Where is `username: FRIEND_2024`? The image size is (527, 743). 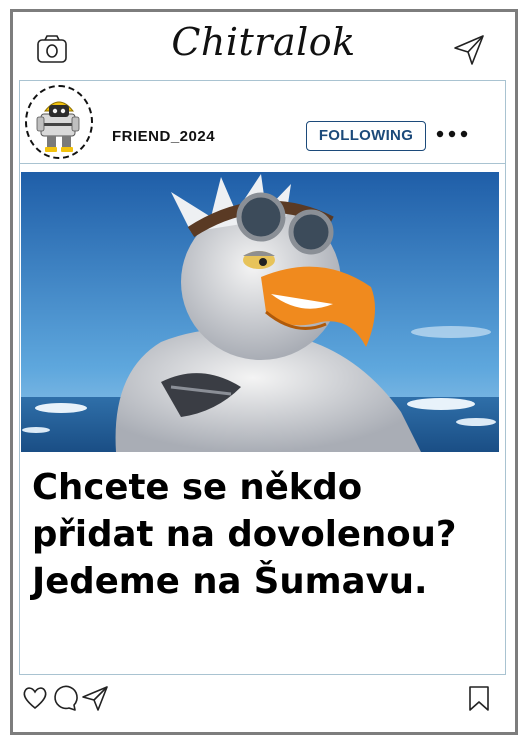
username: FRIEND_2024 is located at coordinates (163, 136).